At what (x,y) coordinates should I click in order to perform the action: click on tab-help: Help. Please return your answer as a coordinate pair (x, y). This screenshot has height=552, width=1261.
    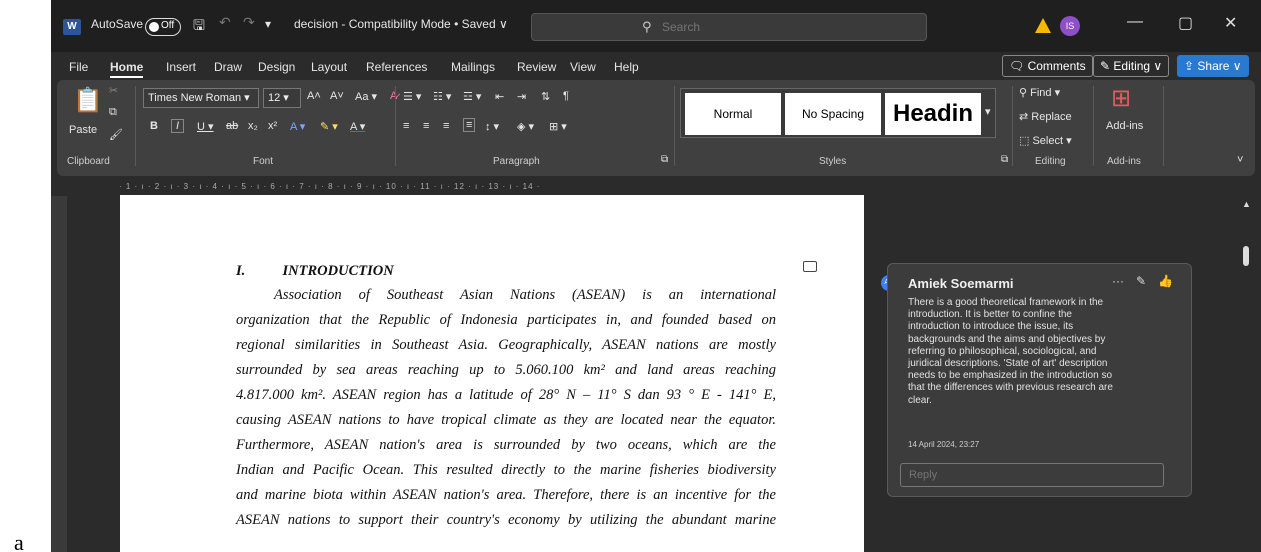
    Looking at the image, I should click on (626, 67).